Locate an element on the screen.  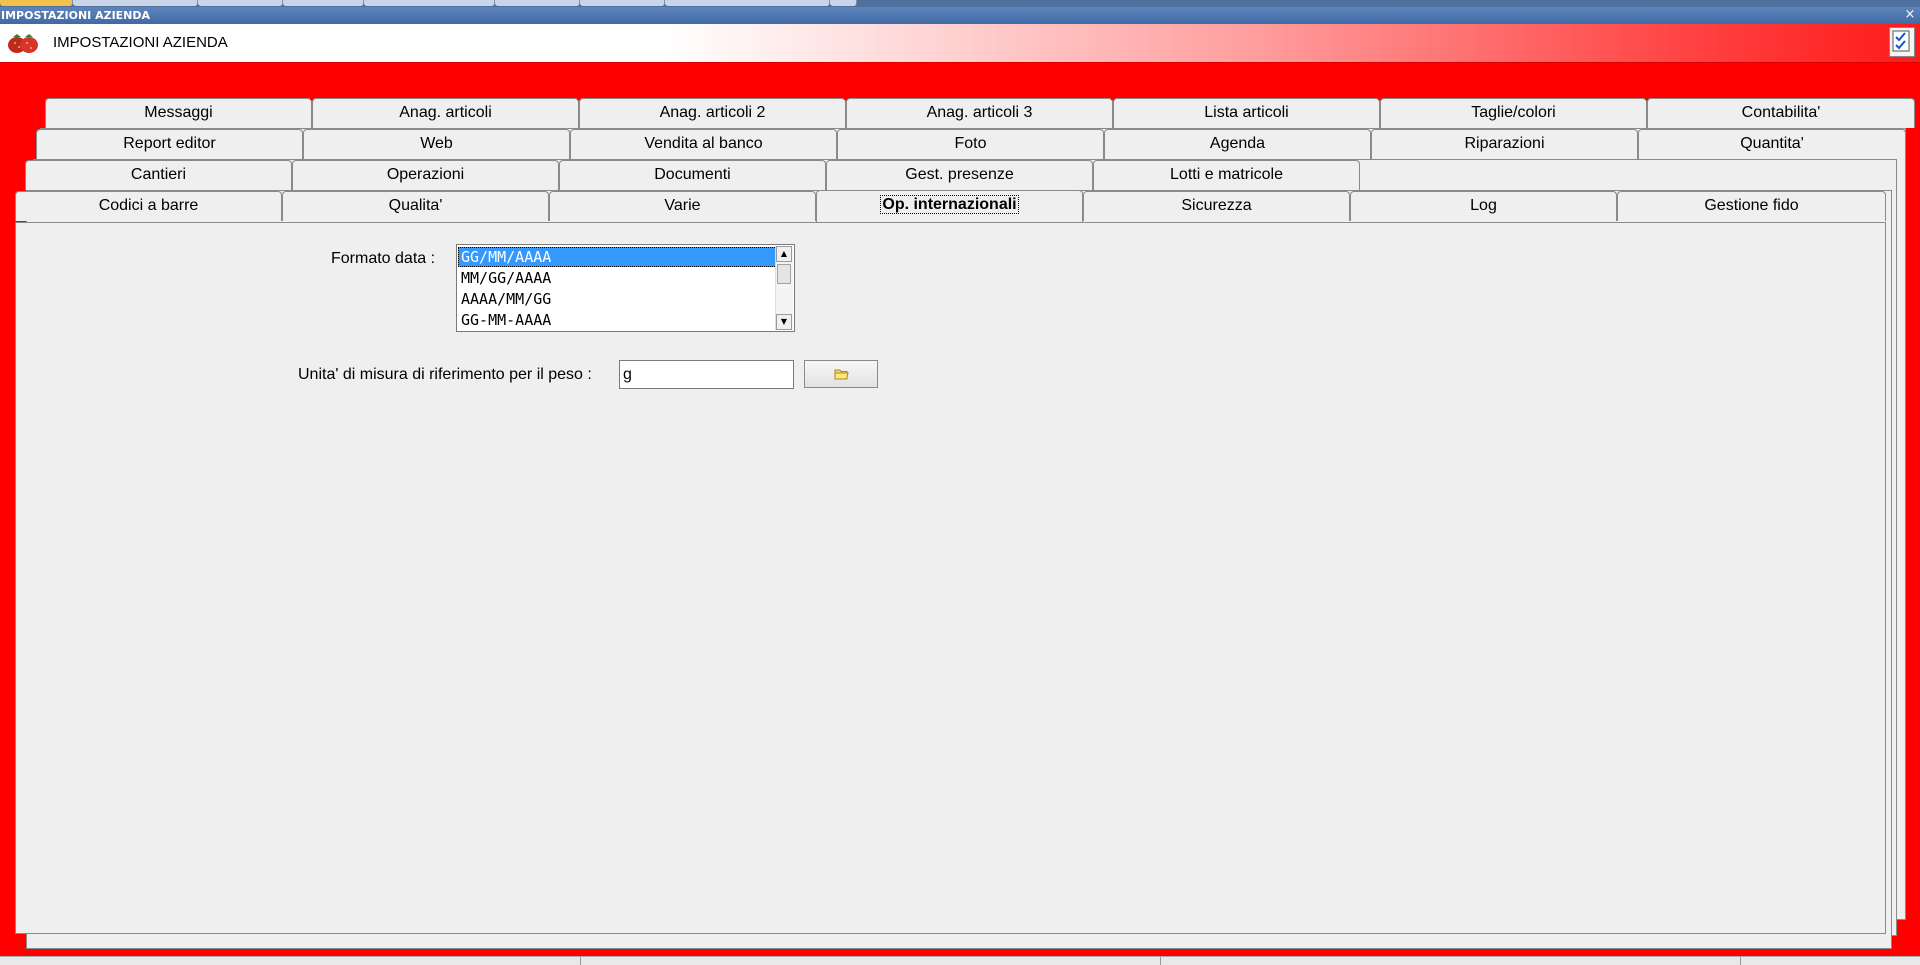
tab-foto: Foto is located at coordinates (970, 144).